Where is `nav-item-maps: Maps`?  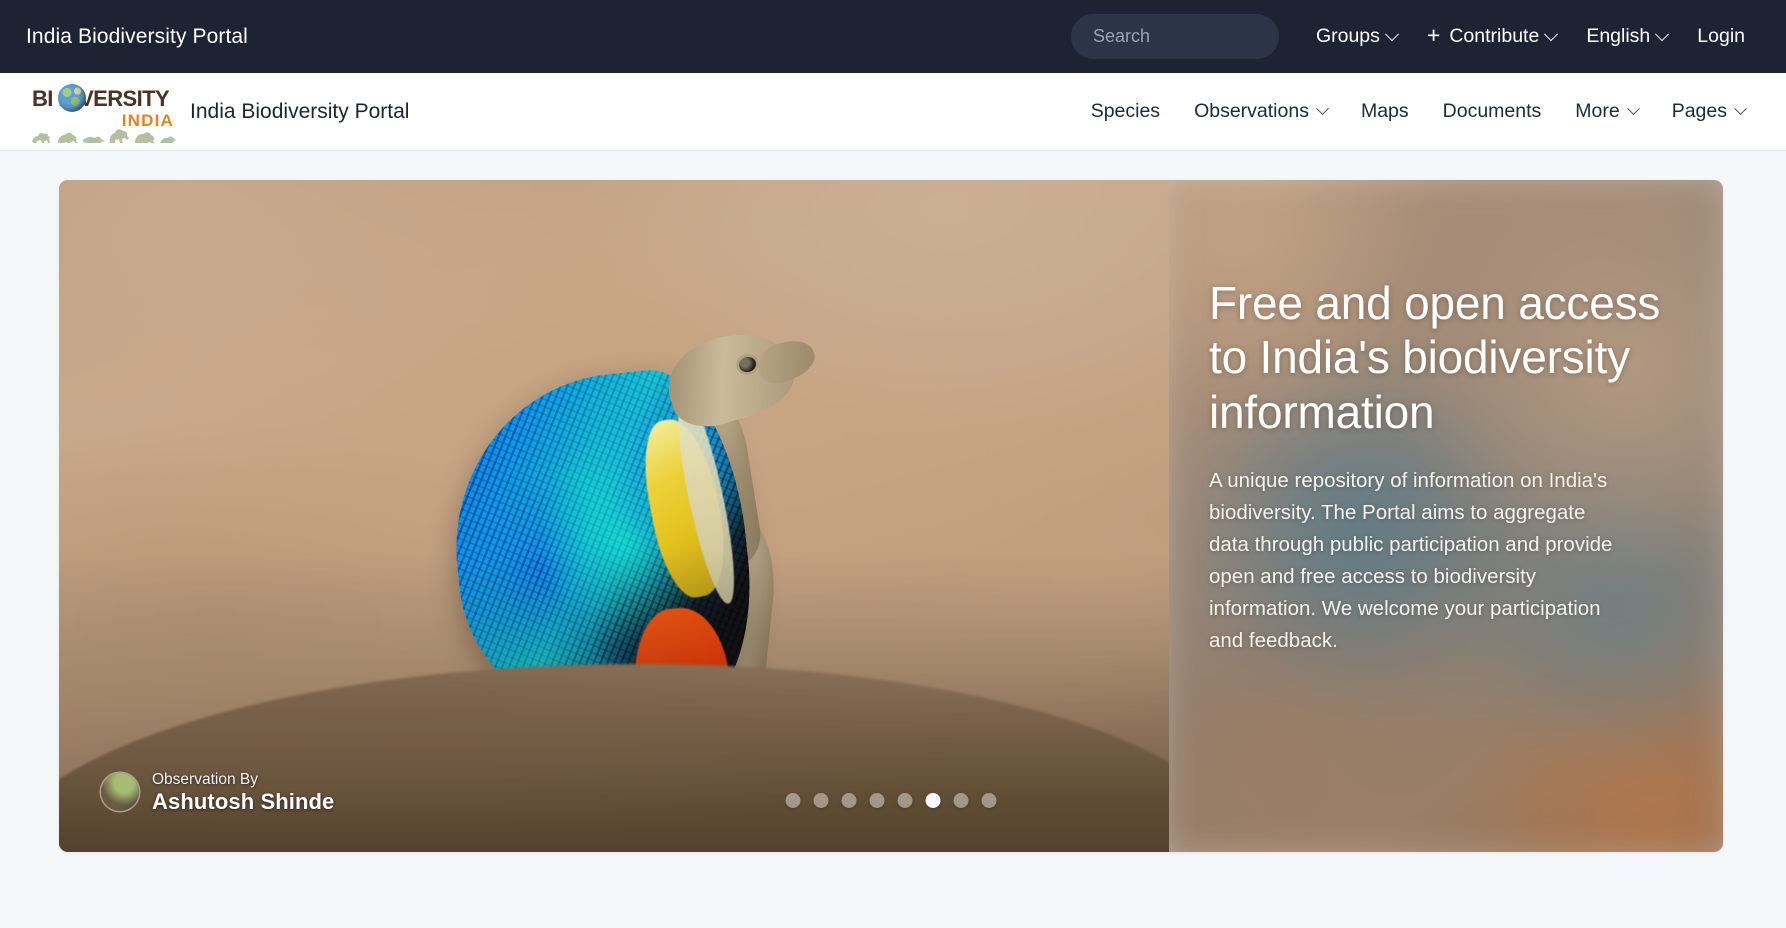 nav-item-maps: Maps is located at coordinates (1385, 111).